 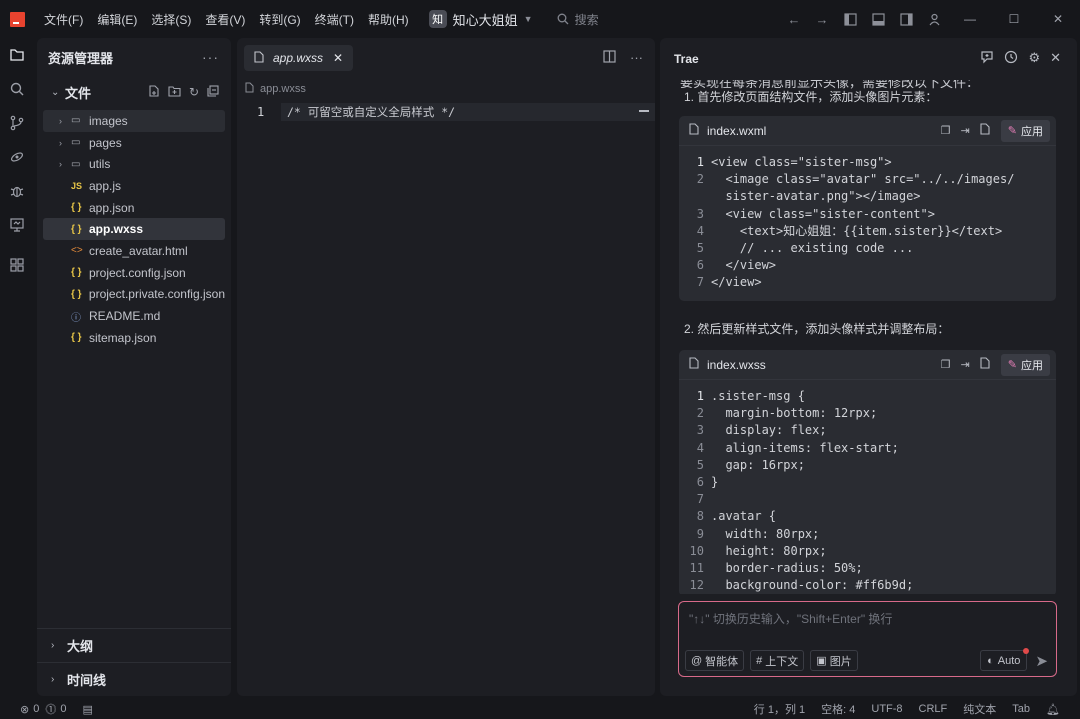 What do you see at coordinates (25, 709) in the screenshot?
I see `error-icon: ⊗` at bounding box center [25, 709].